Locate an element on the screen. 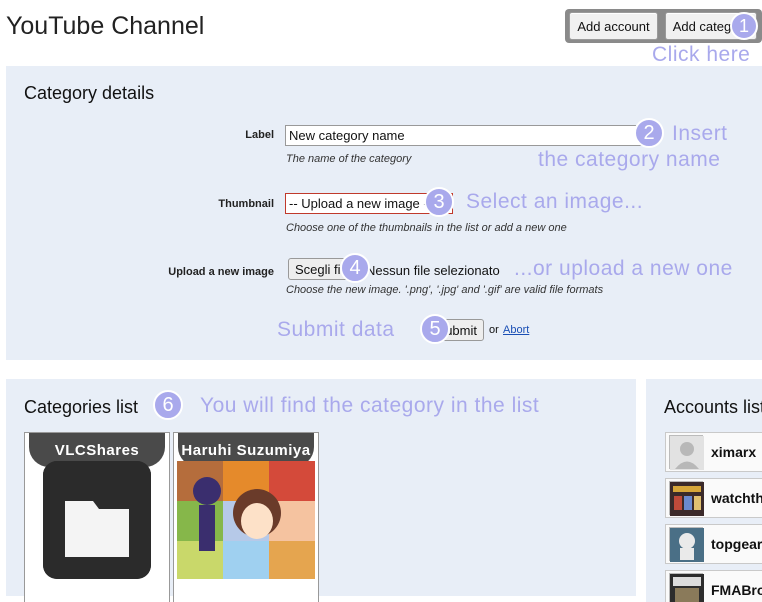 The image size is (762, 602). category-tile-vlcshares: VLCShares is located at coordinates (97, 517).